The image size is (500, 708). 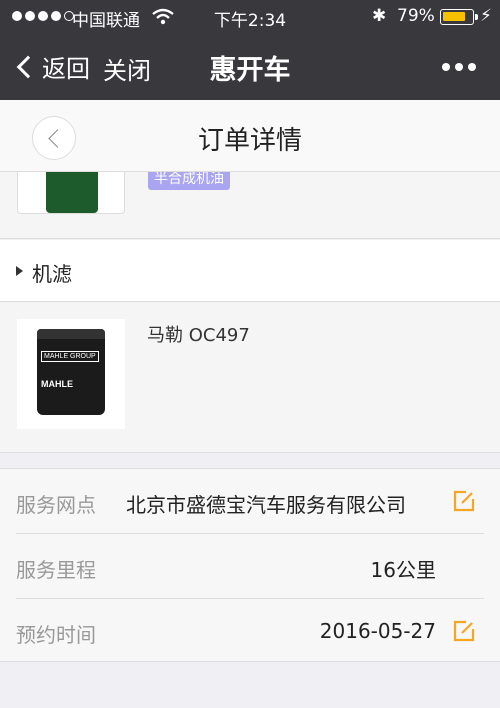 I want to click on charging-icon: ⚡, so click(x=486, y=16).